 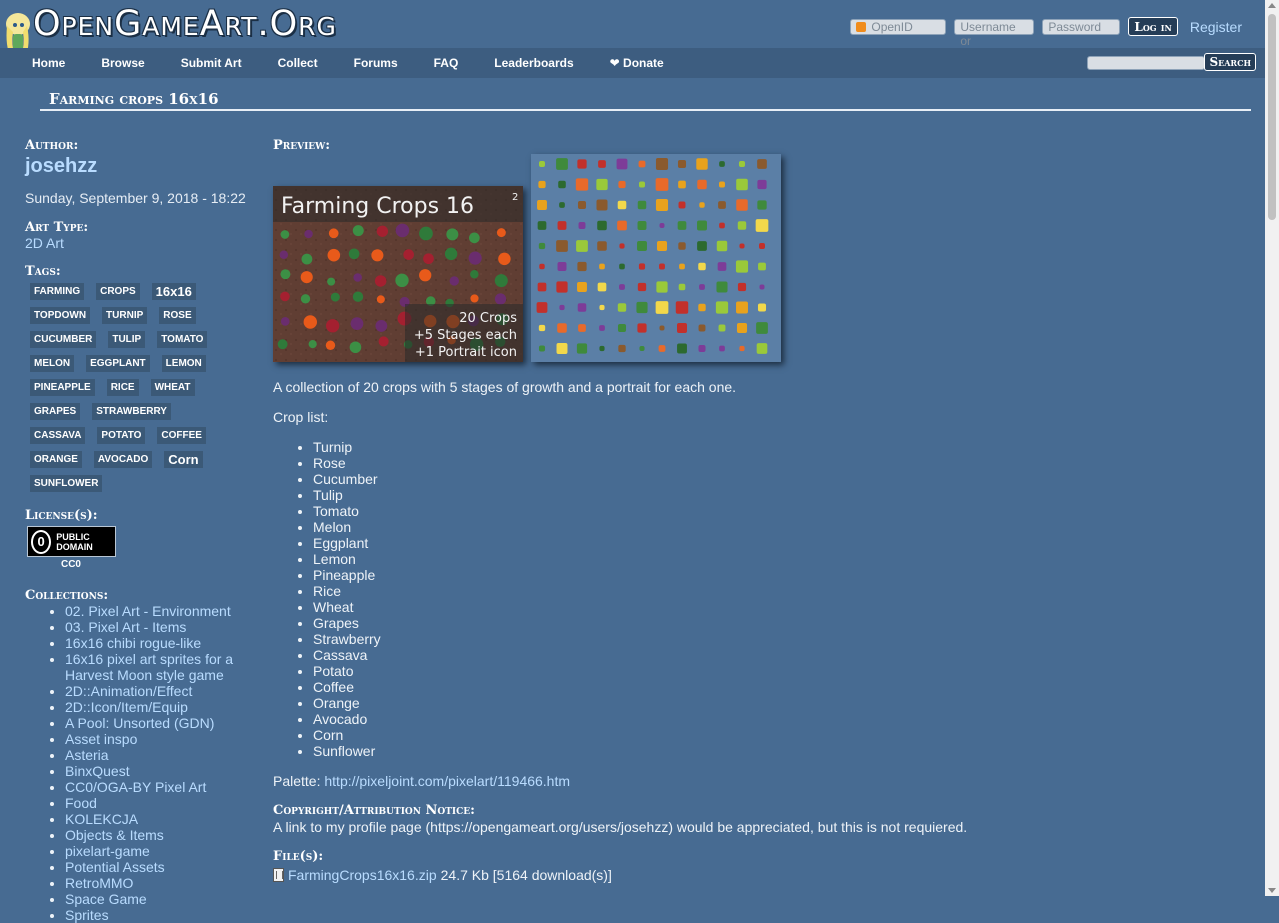 What do you see at coordinates (123, 459) in the screenshot?
I see `tag-link: avocado` at bounding box center [123, 459].